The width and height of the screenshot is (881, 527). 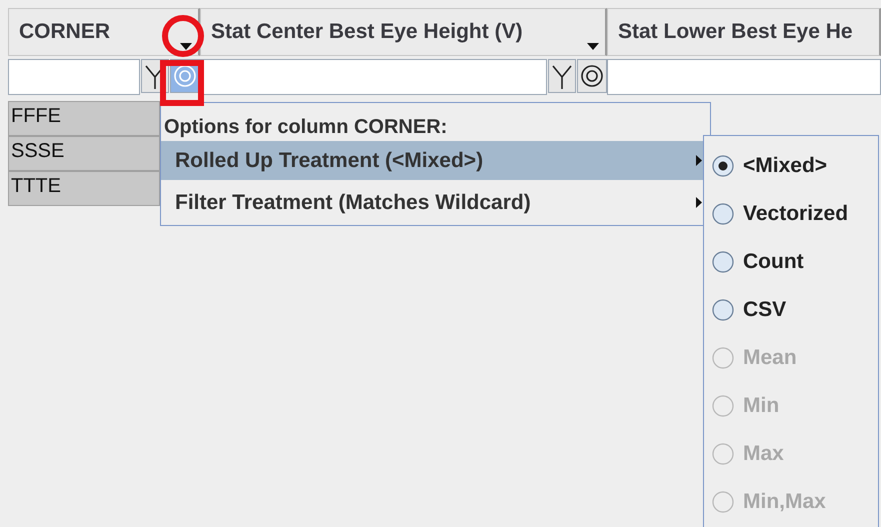 I want to click on column-title: Stat Lower Best Eye He, so click(x=735, y=32).